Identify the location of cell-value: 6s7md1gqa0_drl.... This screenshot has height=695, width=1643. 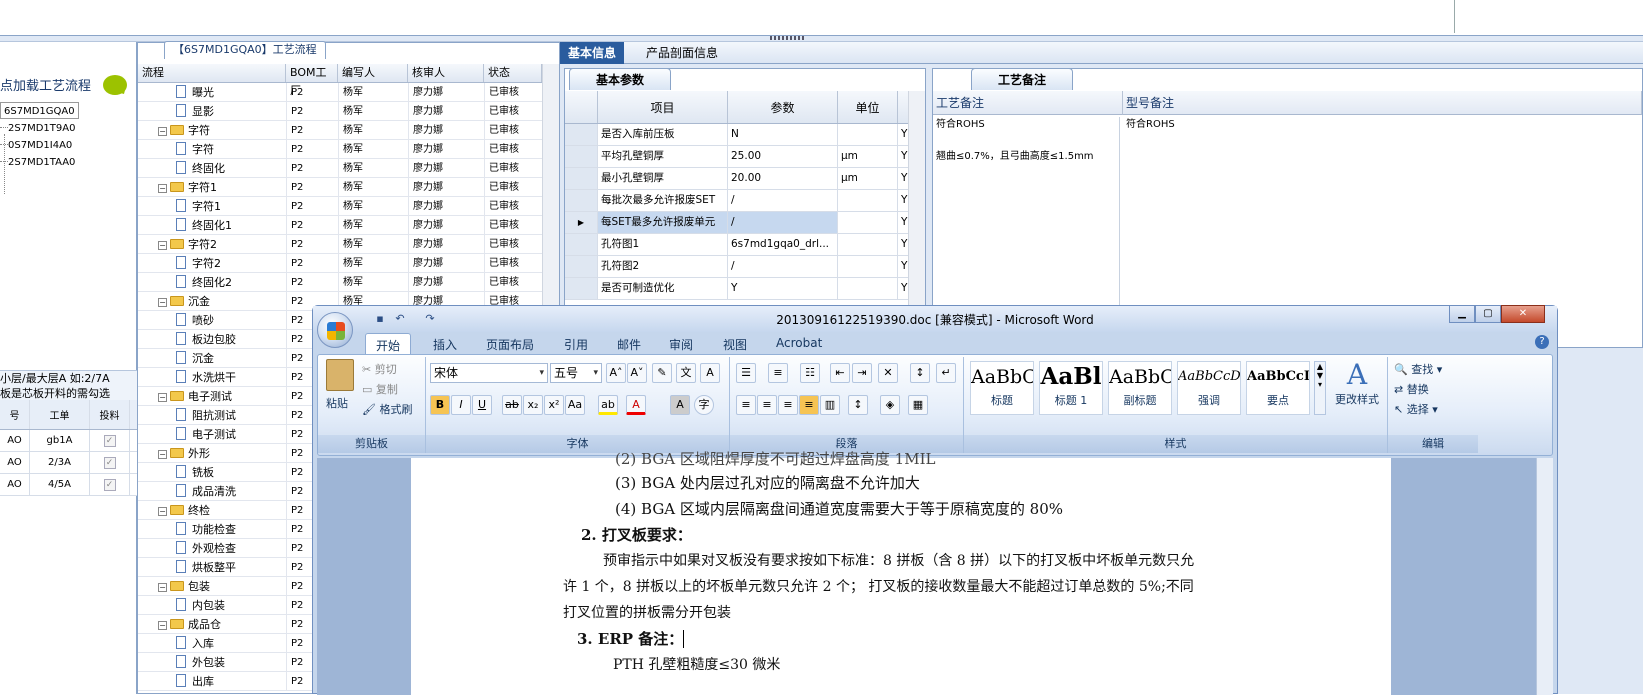
(783, 244).